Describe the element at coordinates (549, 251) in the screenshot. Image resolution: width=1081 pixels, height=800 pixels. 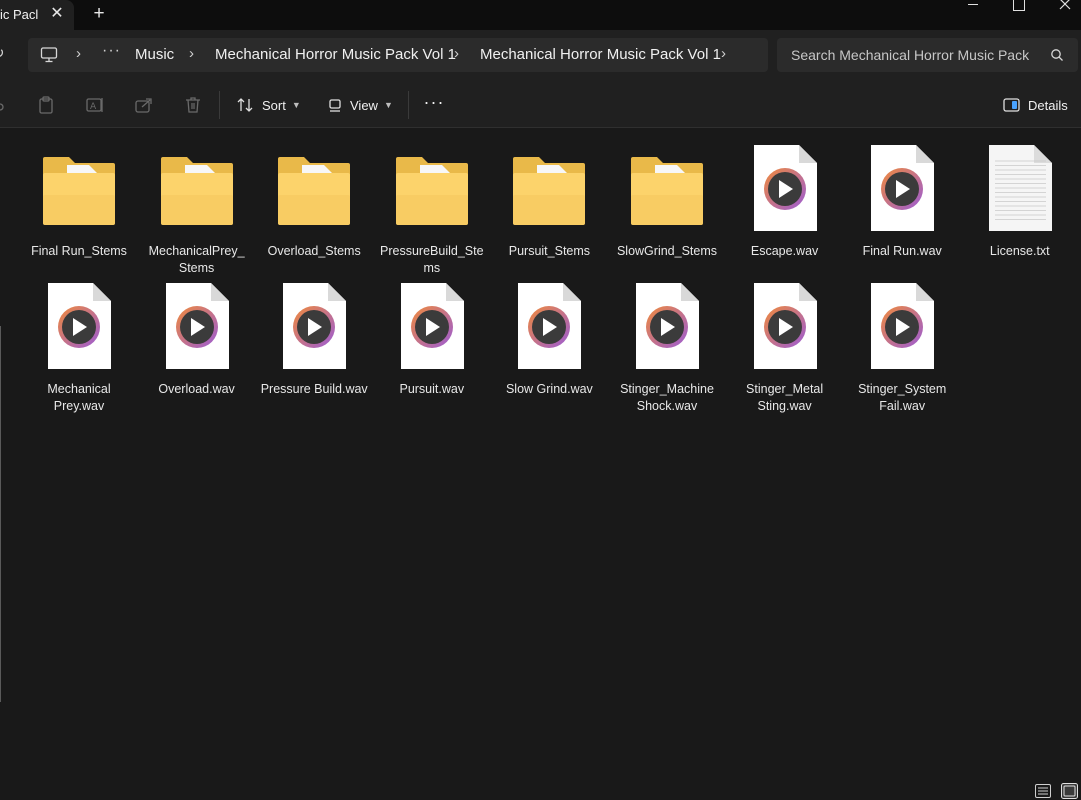
I see `file-name: Pursuit_Stems` at that location.